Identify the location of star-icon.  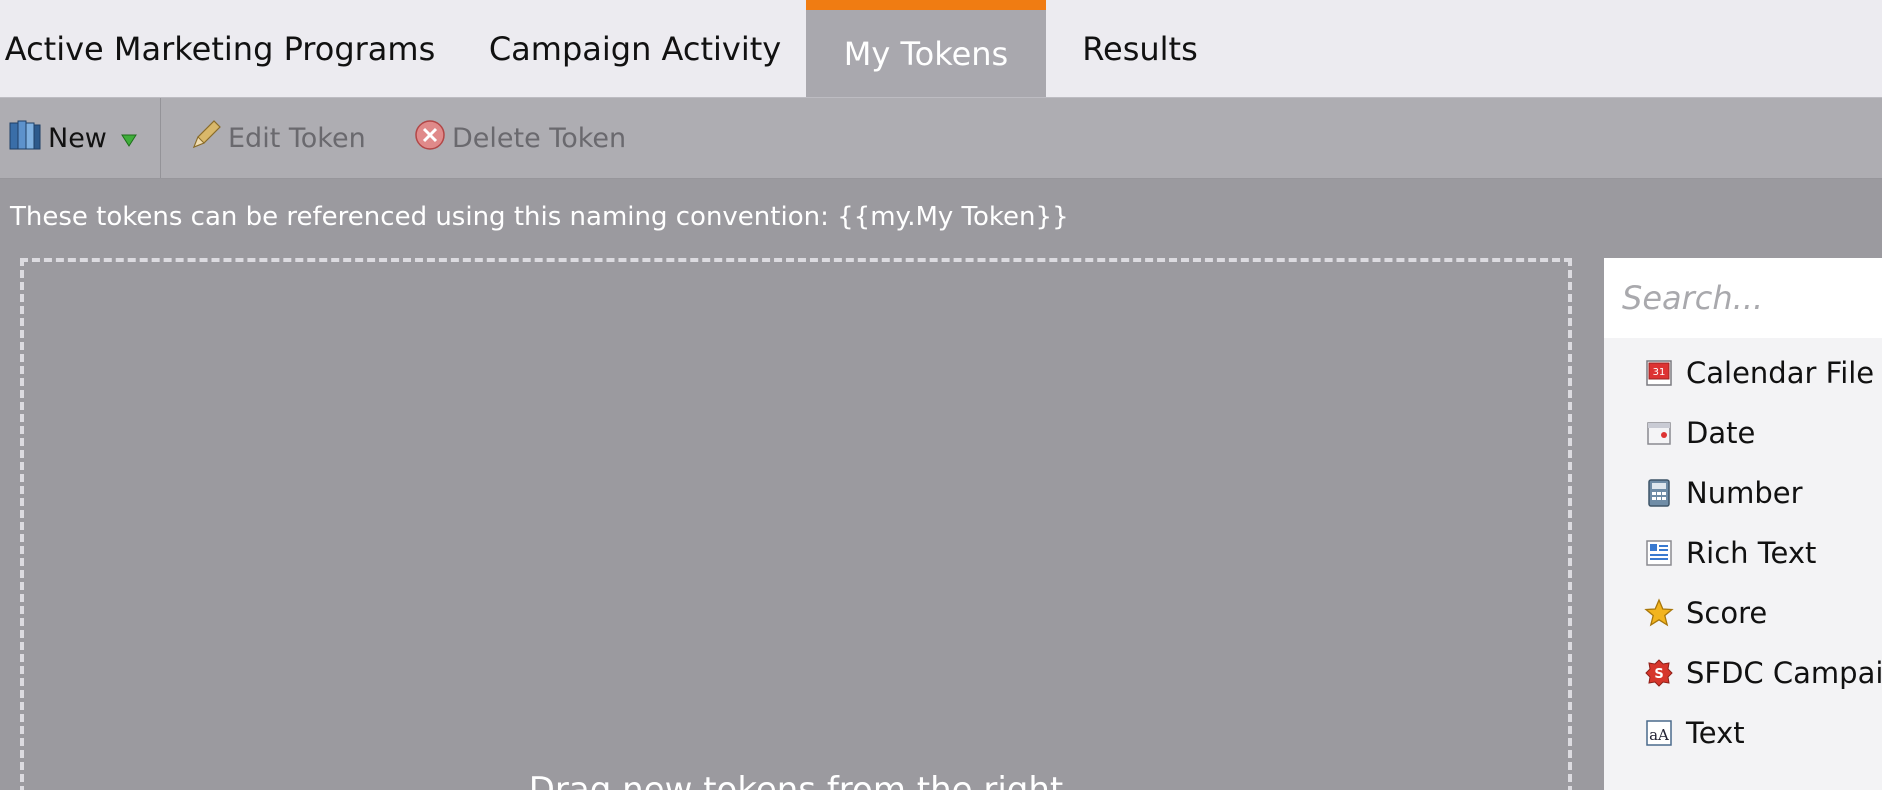
(1659, 613).